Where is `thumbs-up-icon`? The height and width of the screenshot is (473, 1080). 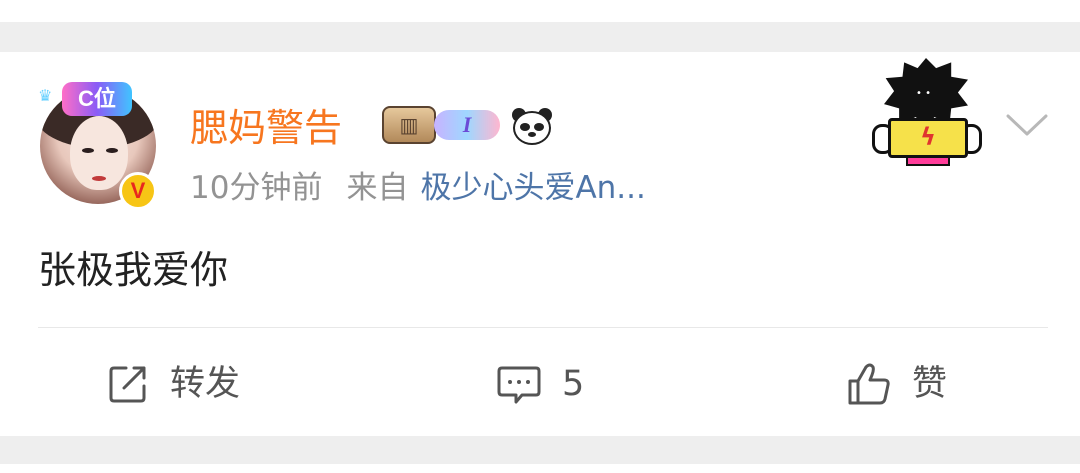
thumbs-up-icon is located at coordinates (869, 384).